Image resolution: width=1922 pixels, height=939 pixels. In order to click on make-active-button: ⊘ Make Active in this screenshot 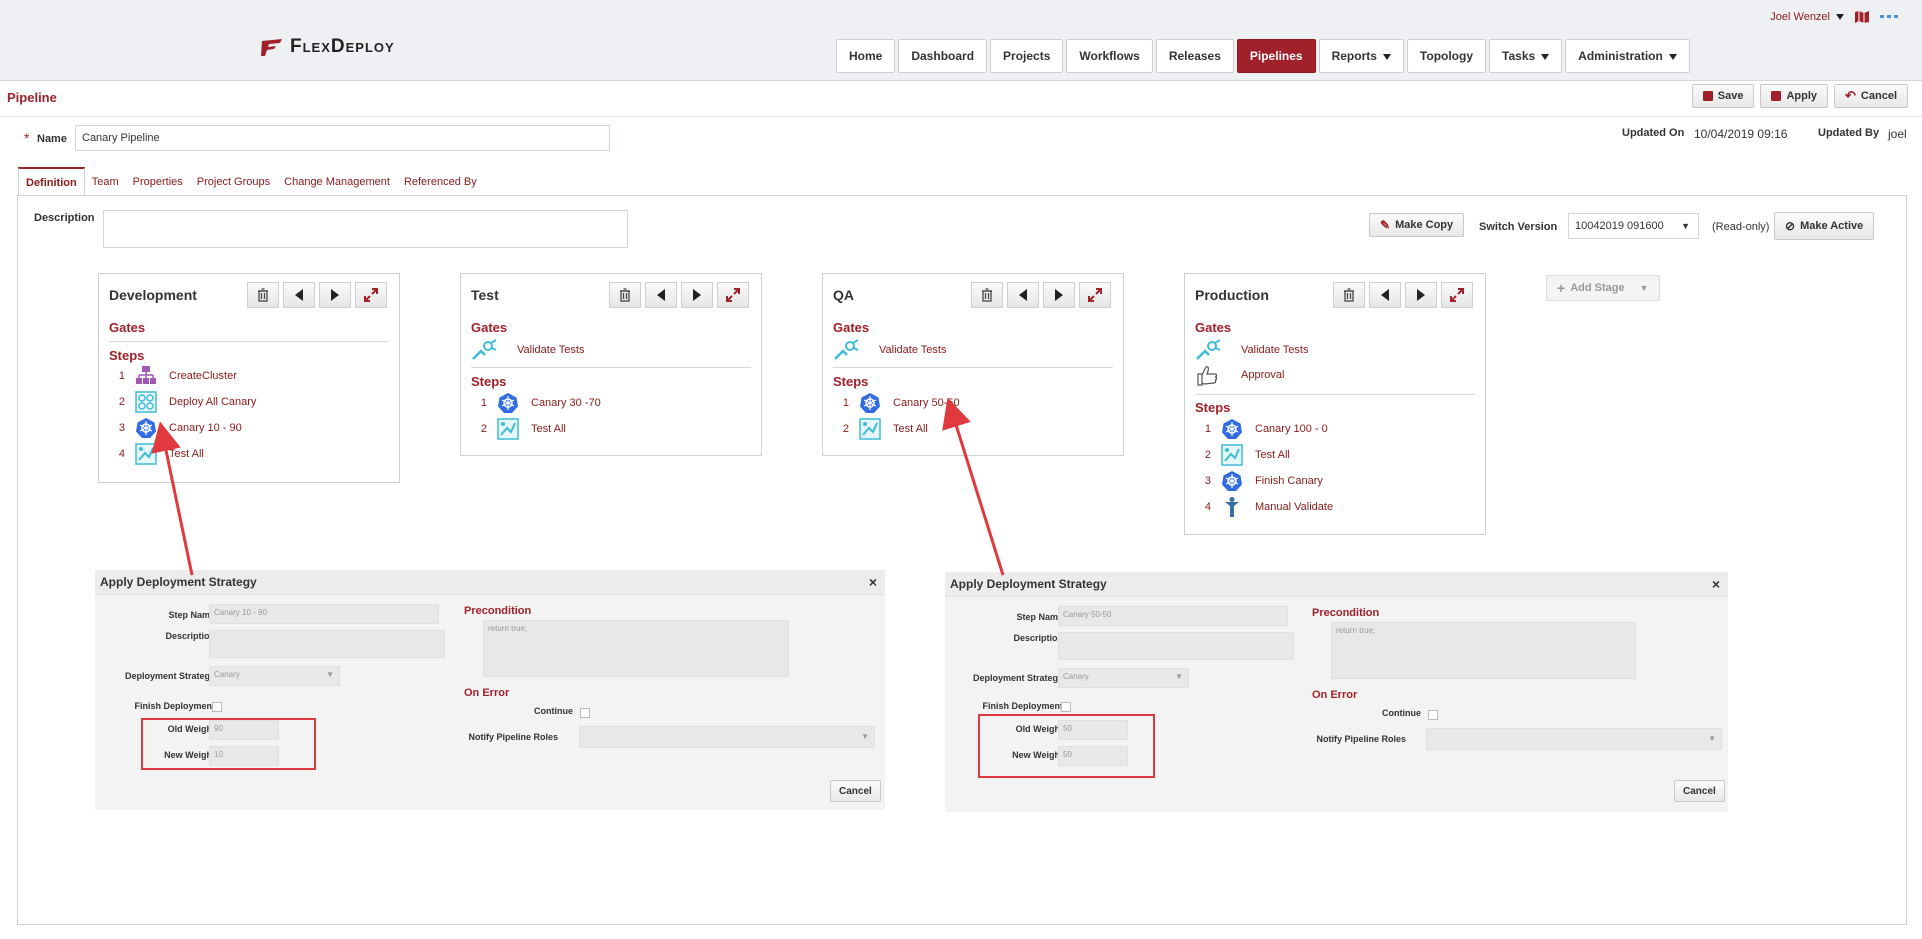, I will do `click(1824, 226)`.